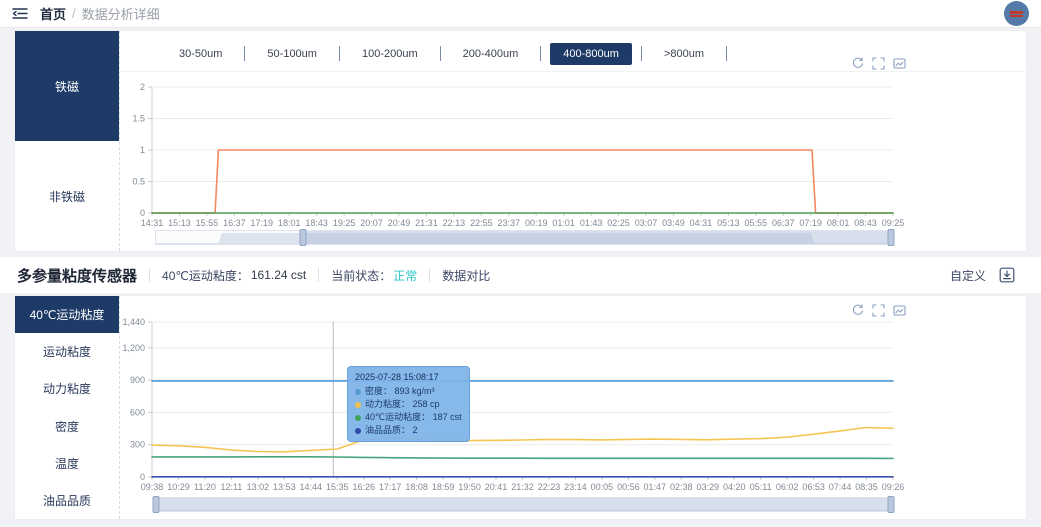 This screenshot has height=527, width=1041. I want to click on svg-text: 18:08, so click(416, 487).